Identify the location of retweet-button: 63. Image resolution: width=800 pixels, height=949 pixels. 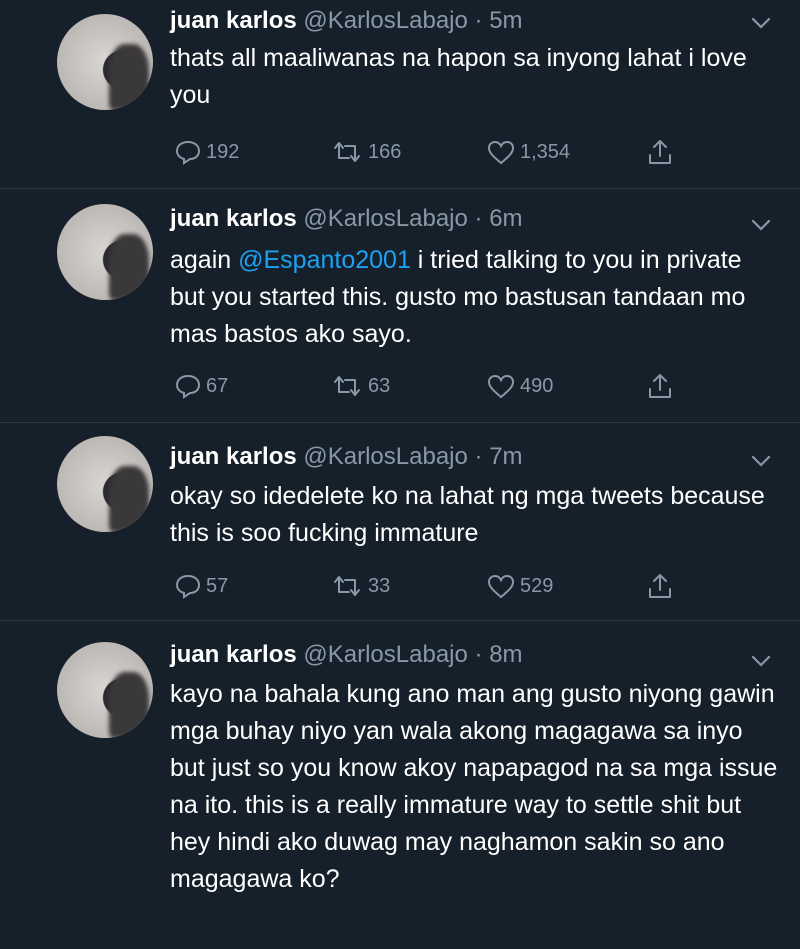
(360, 386).